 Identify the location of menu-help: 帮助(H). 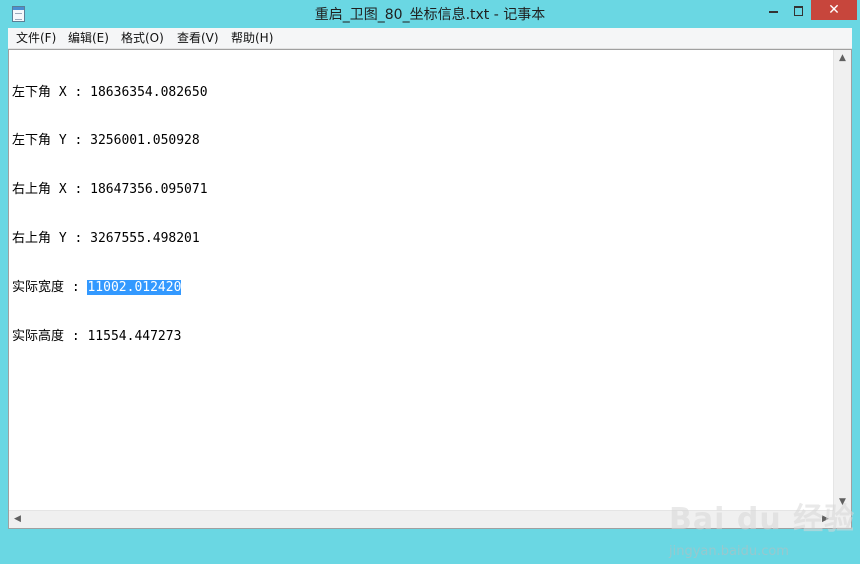
(252, 38).